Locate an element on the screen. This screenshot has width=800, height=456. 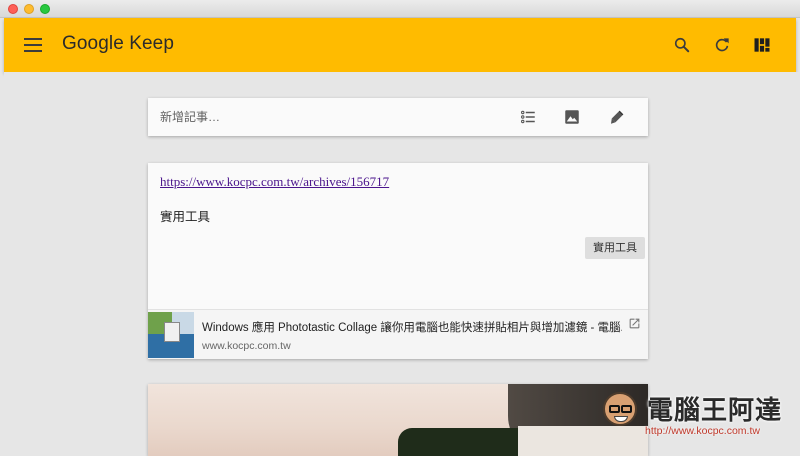
watermark-name: 電腦王阿達 is located at coordinates (715, 410).